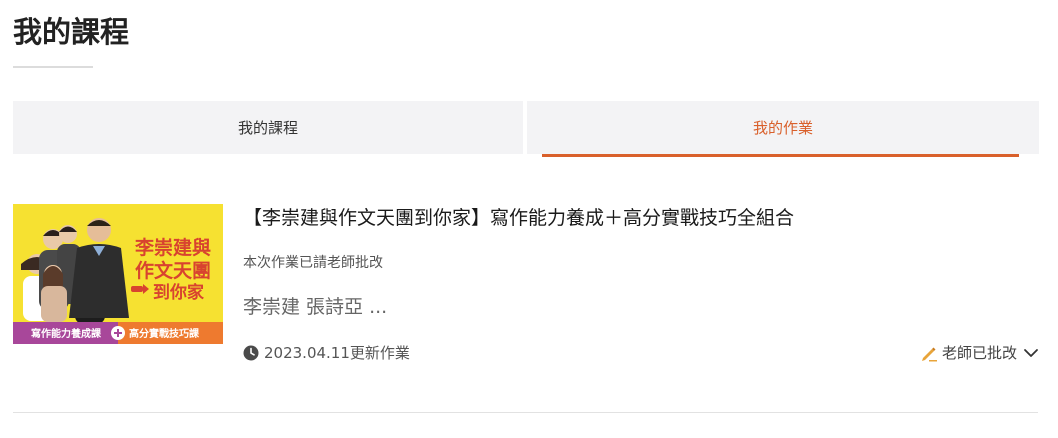  I want to click on thumbnail-headline-1: 李崇建與, so click(172, 247).